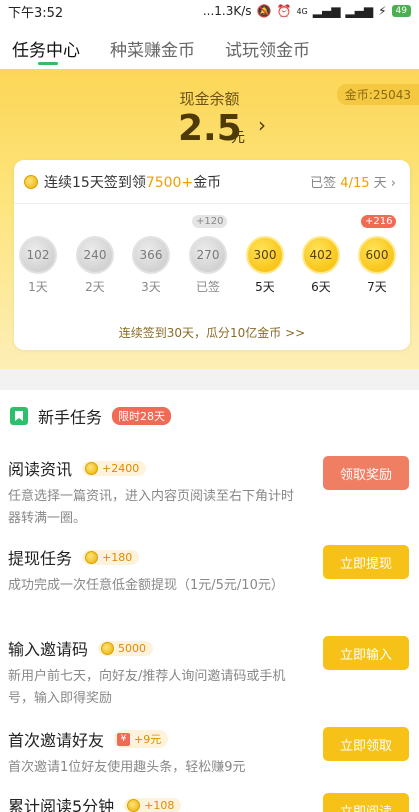  I want to click on task-title: 累计阅读5分钟, so click(61, 804).